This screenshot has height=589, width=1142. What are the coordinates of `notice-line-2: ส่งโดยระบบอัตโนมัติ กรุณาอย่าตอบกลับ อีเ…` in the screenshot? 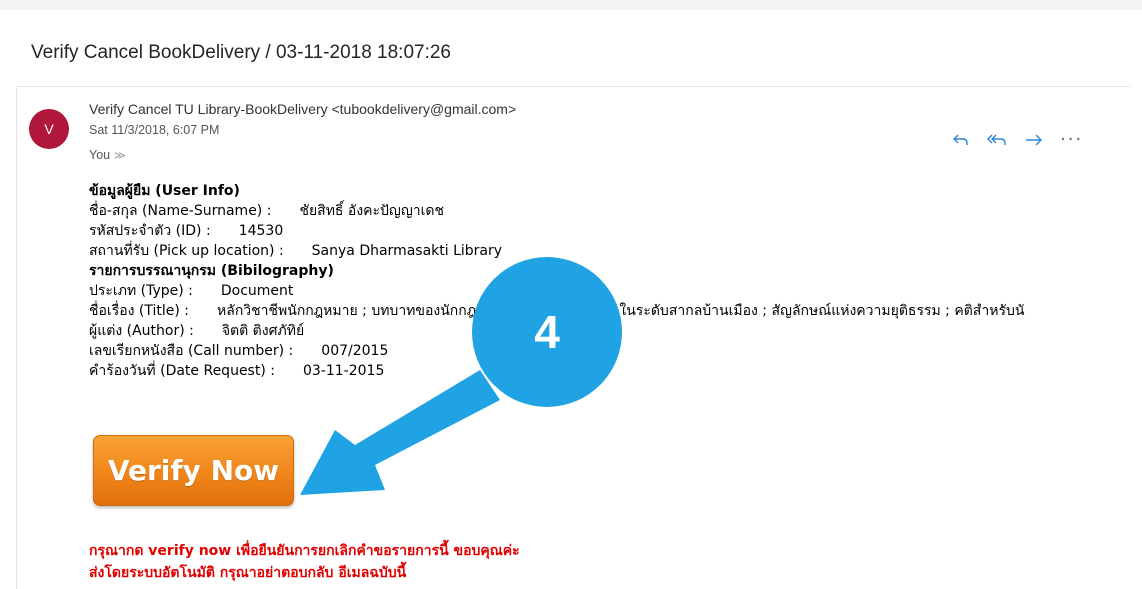 It's located at (248, 573).